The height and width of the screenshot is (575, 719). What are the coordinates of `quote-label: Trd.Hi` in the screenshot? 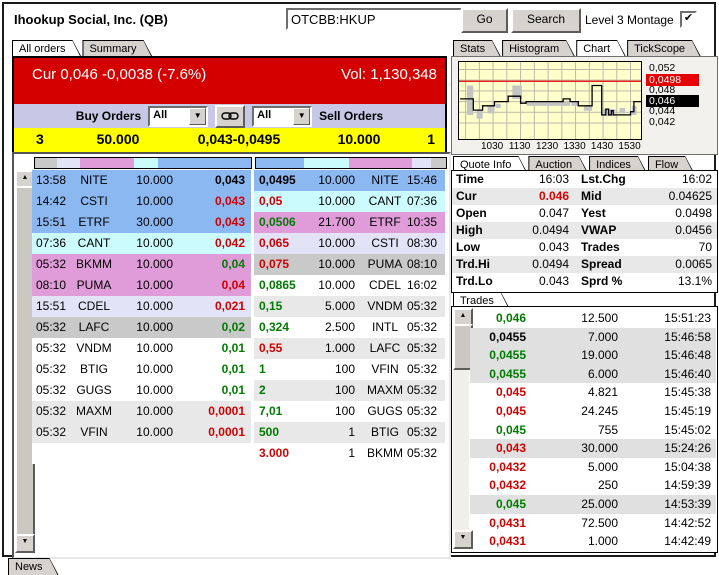 It's located at (473, 264).